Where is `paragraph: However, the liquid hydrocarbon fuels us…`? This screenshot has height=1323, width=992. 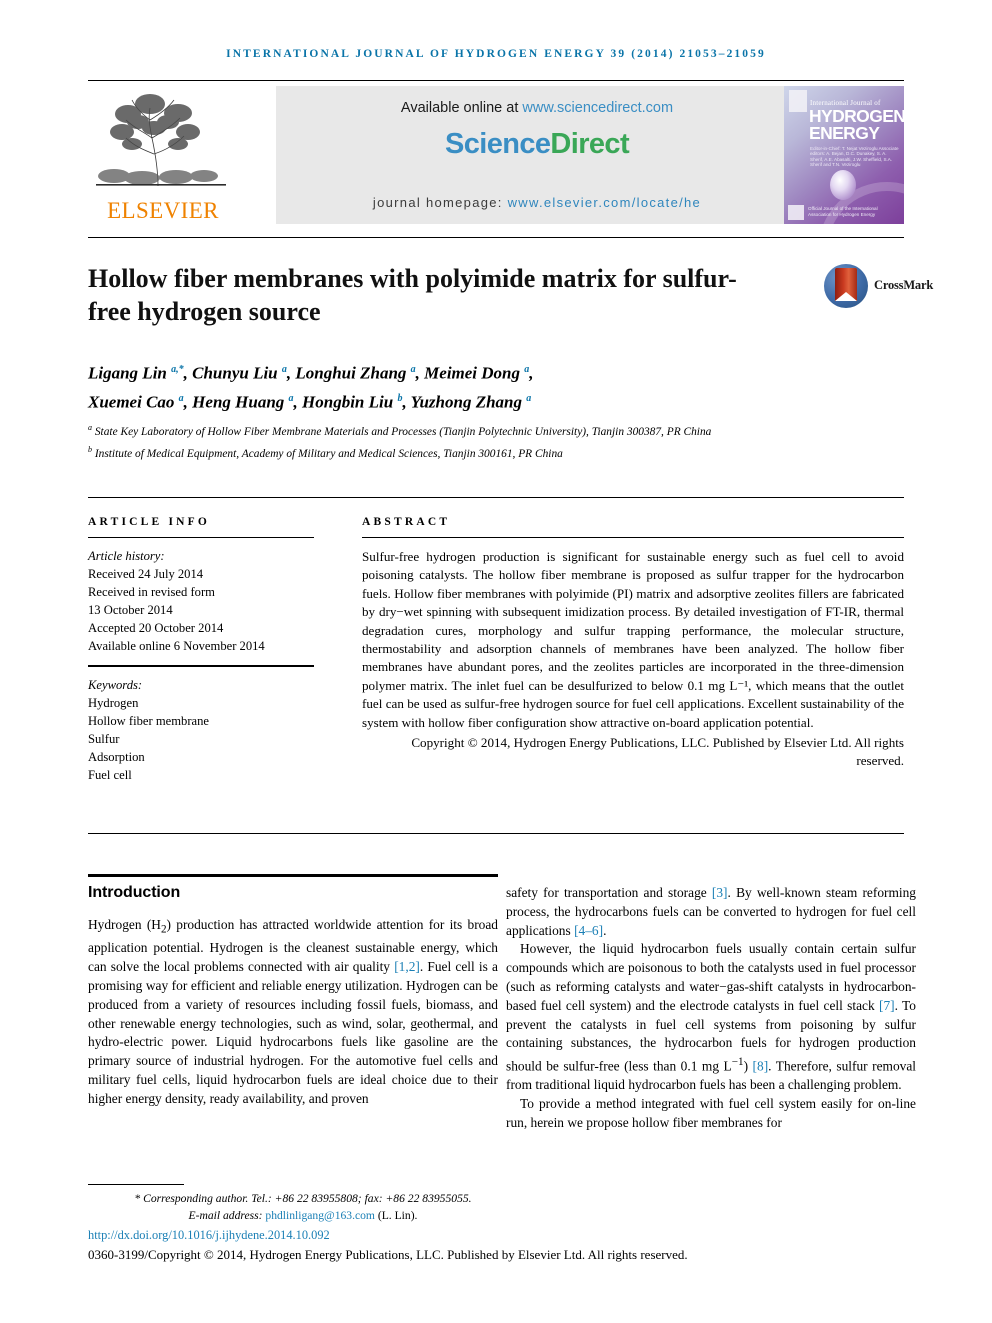 paragraph: However, the liquid hydrocarbon fuels us… is located at coordinates (711, 1017).